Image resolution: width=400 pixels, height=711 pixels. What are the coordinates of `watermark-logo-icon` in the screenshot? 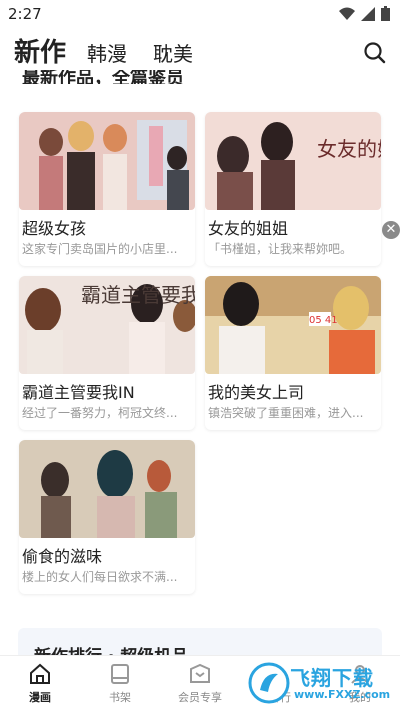 It's located at (269, 683).